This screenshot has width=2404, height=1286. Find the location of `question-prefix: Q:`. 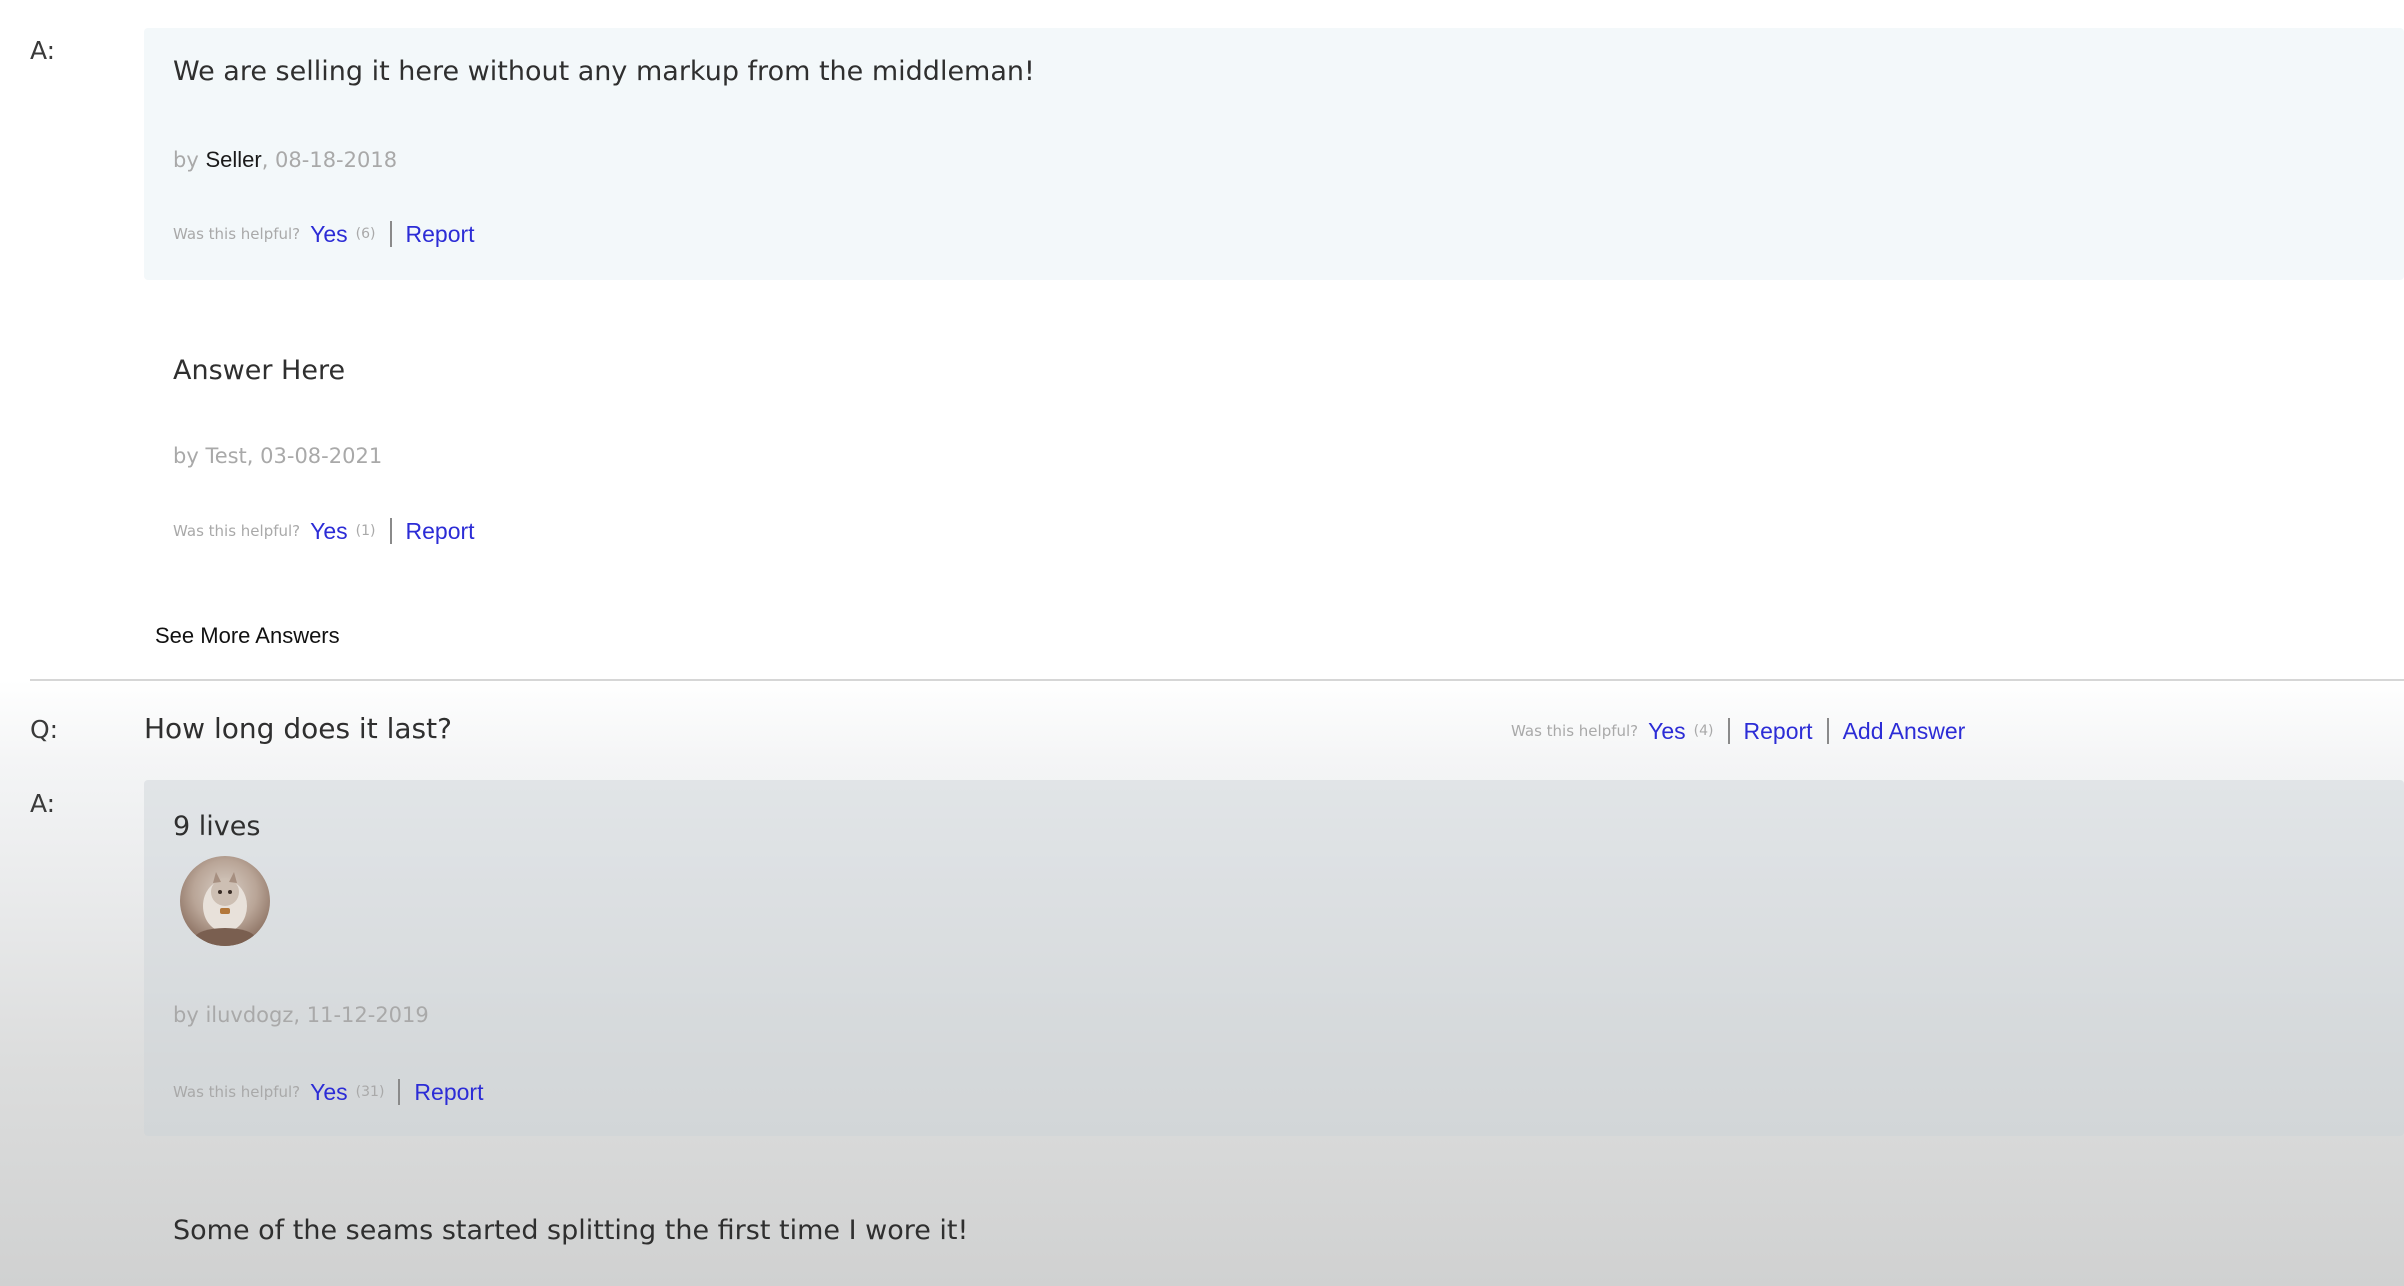

question-prefix: Q: is located at coordinates (44, 729).